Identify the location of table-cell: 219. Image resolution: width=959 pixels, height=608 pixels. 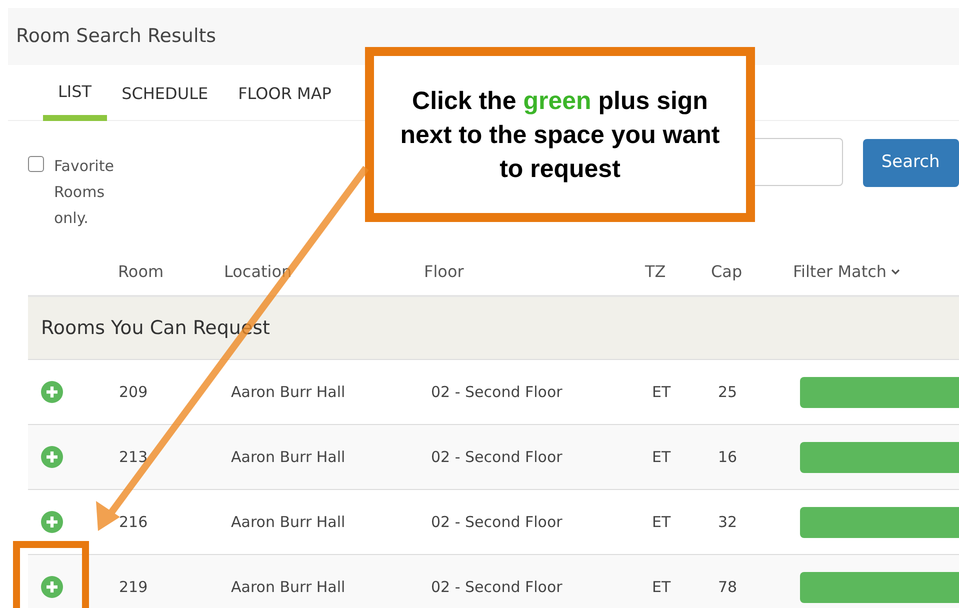
(133, 587).